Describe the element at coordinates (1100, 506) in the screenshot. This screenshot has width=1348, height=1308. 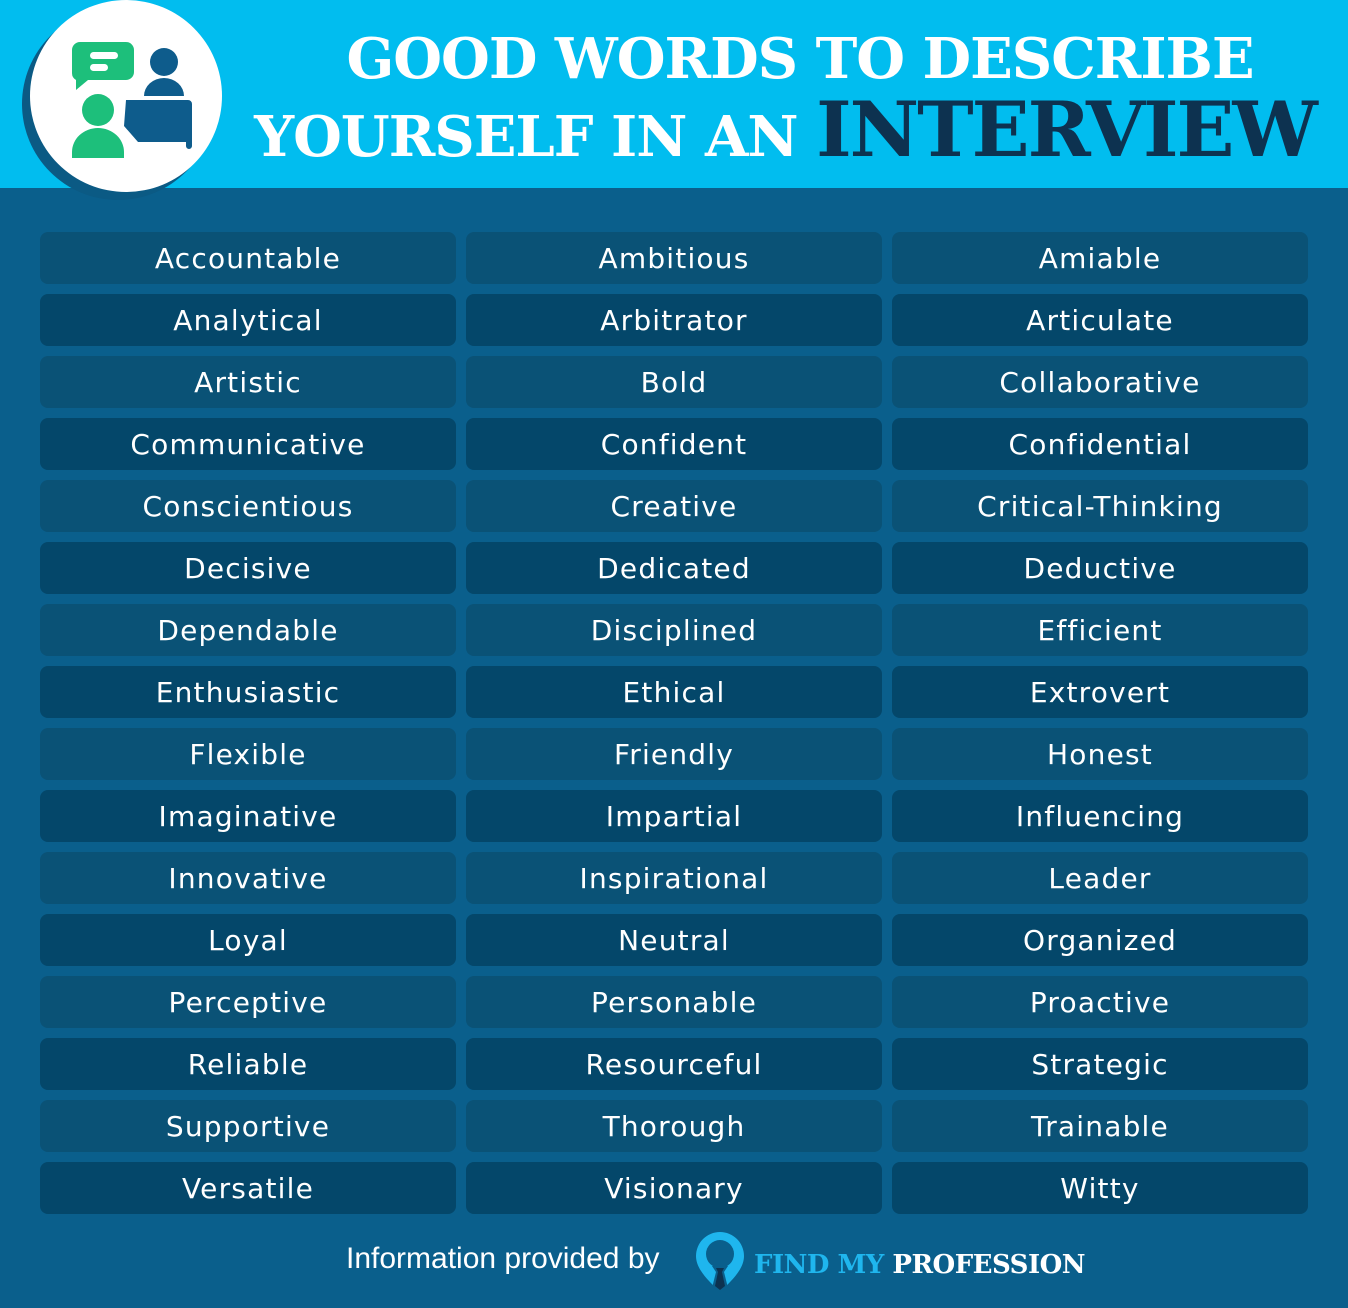
I see `word-cell: Critical-Thinking` at that location.